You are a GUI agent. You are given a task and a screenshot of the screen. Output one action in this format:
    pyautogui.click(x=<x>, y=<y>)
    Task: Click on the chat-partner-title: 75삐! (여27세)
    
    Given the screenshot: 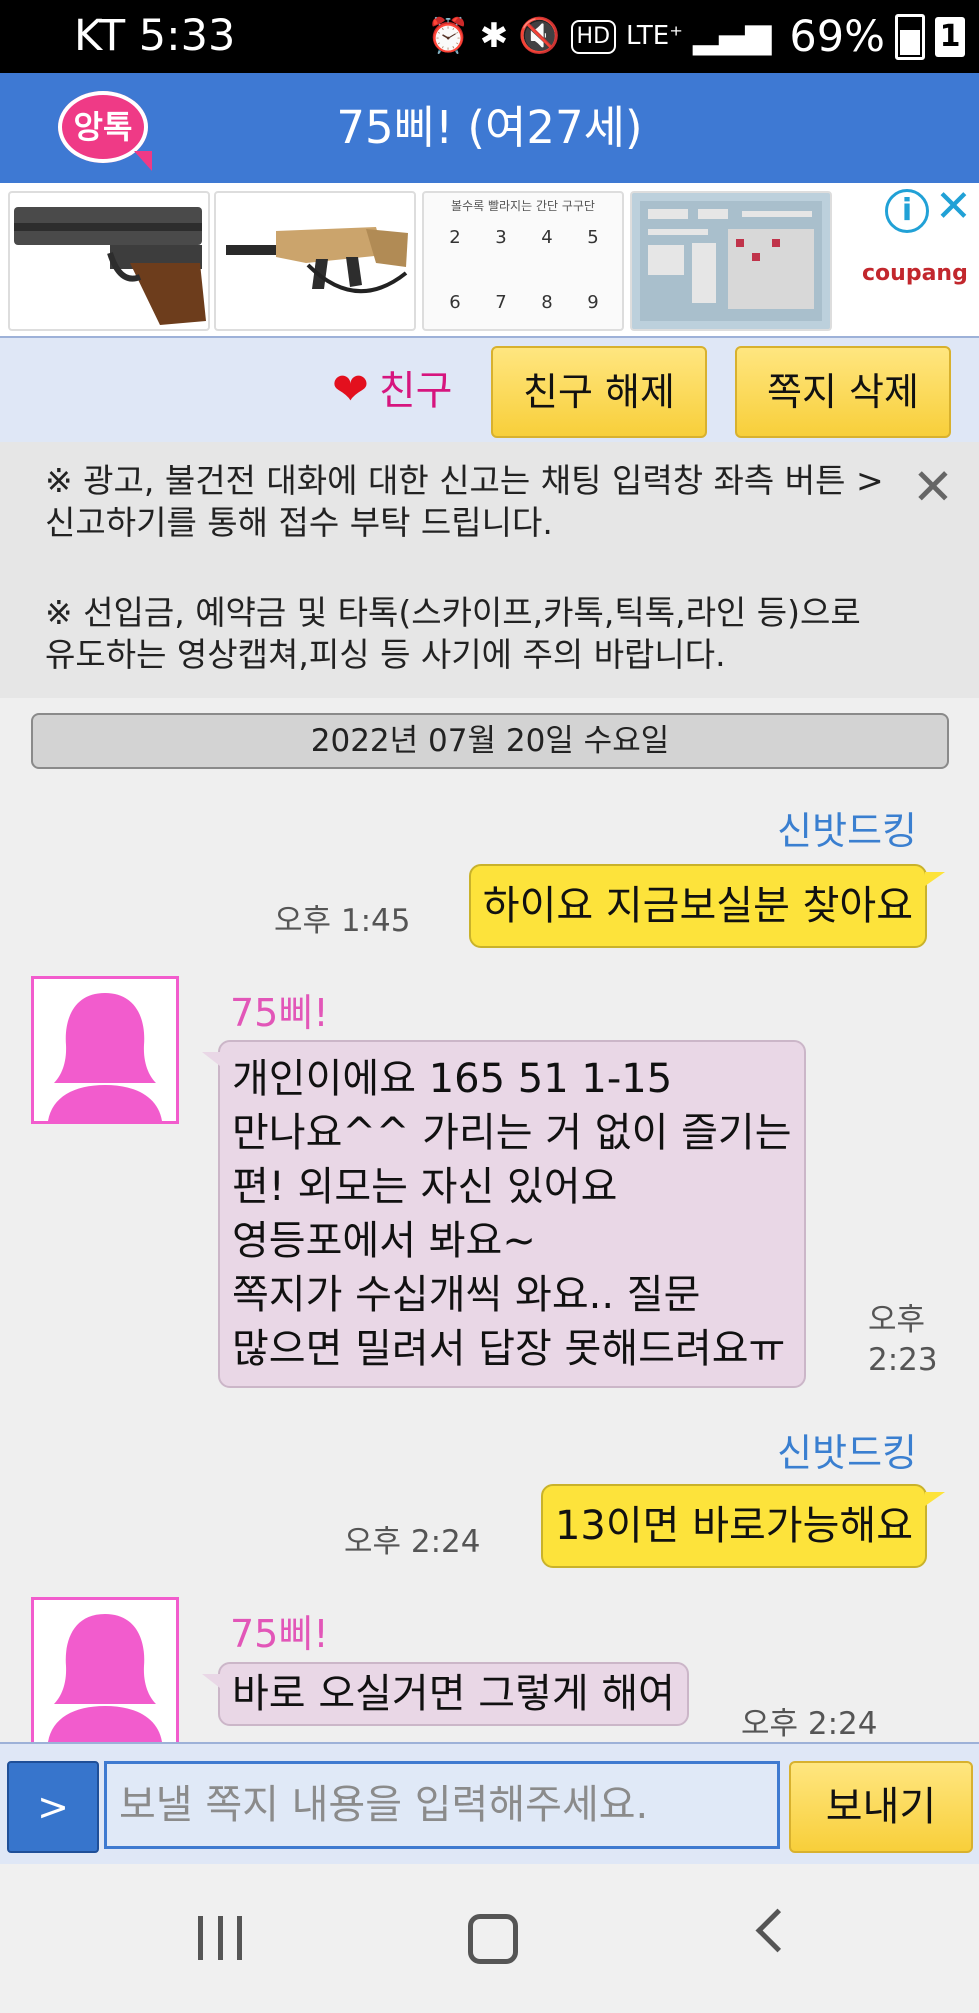 What is the action you would take?
    pyautogui.click(x=489, y=127)
    